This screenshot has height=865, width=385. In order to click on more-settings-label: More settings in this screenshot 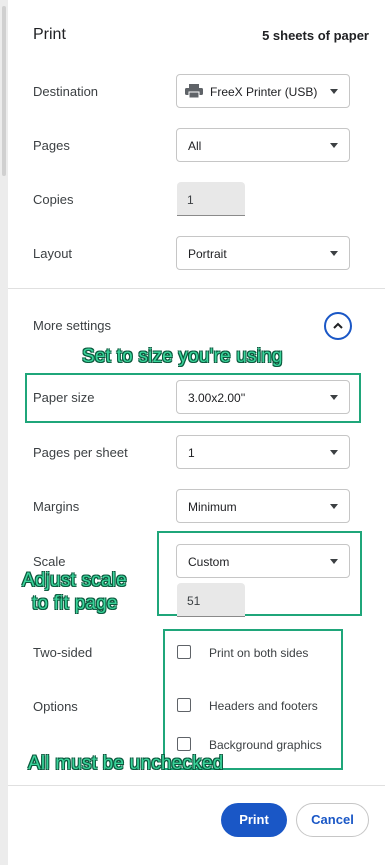, I will do `click(72, 325)`.